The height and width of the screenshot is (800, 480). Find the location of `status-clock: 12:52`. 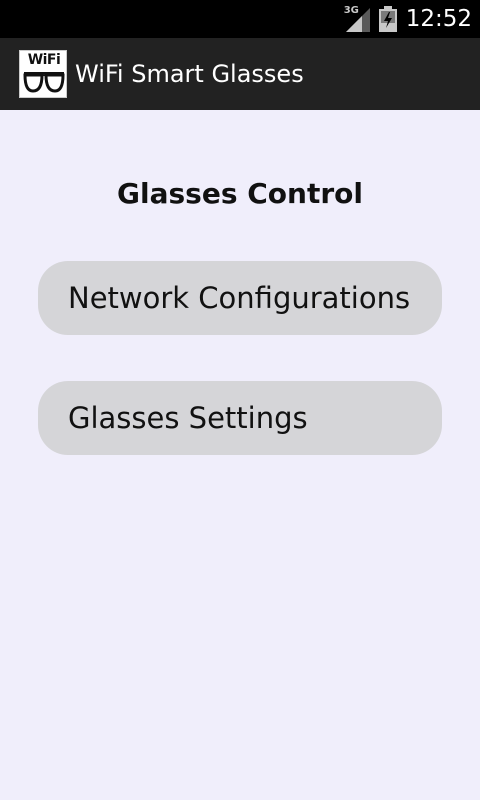

status-clock: 12:52 is located at coordinates (438, 19).